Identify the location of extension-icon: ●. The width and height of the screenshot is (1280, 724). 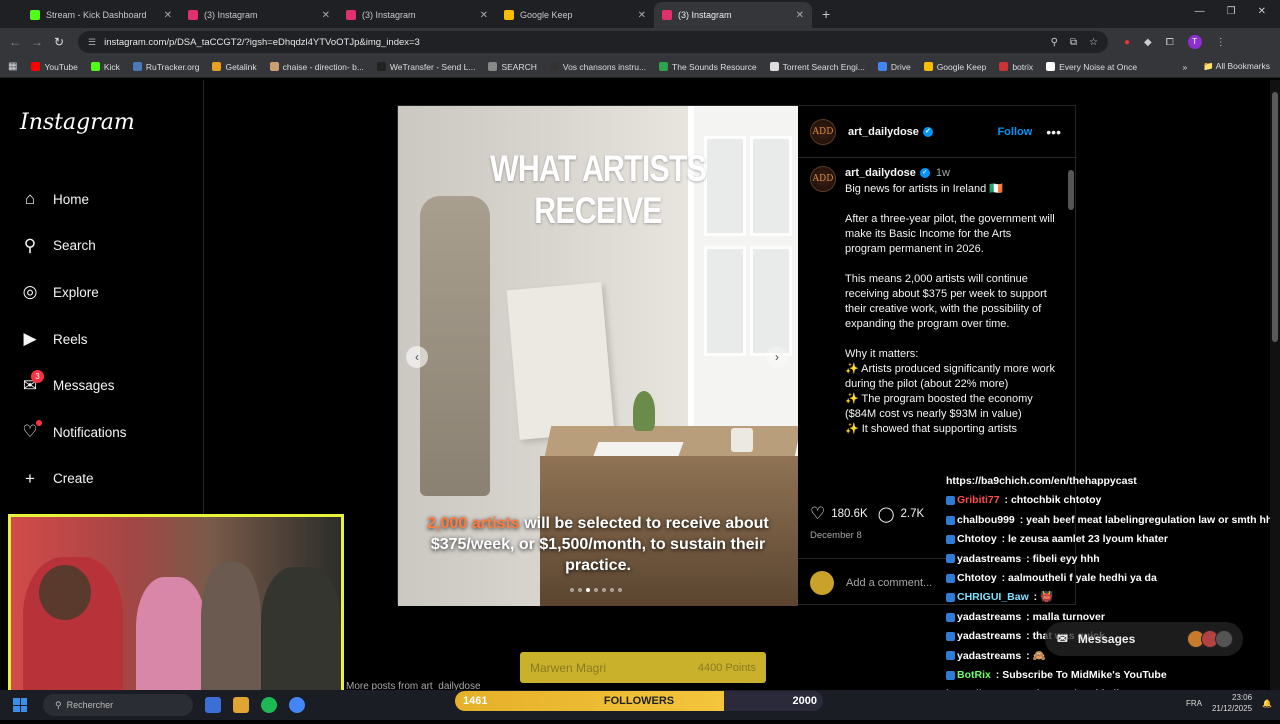
(1127, 42).